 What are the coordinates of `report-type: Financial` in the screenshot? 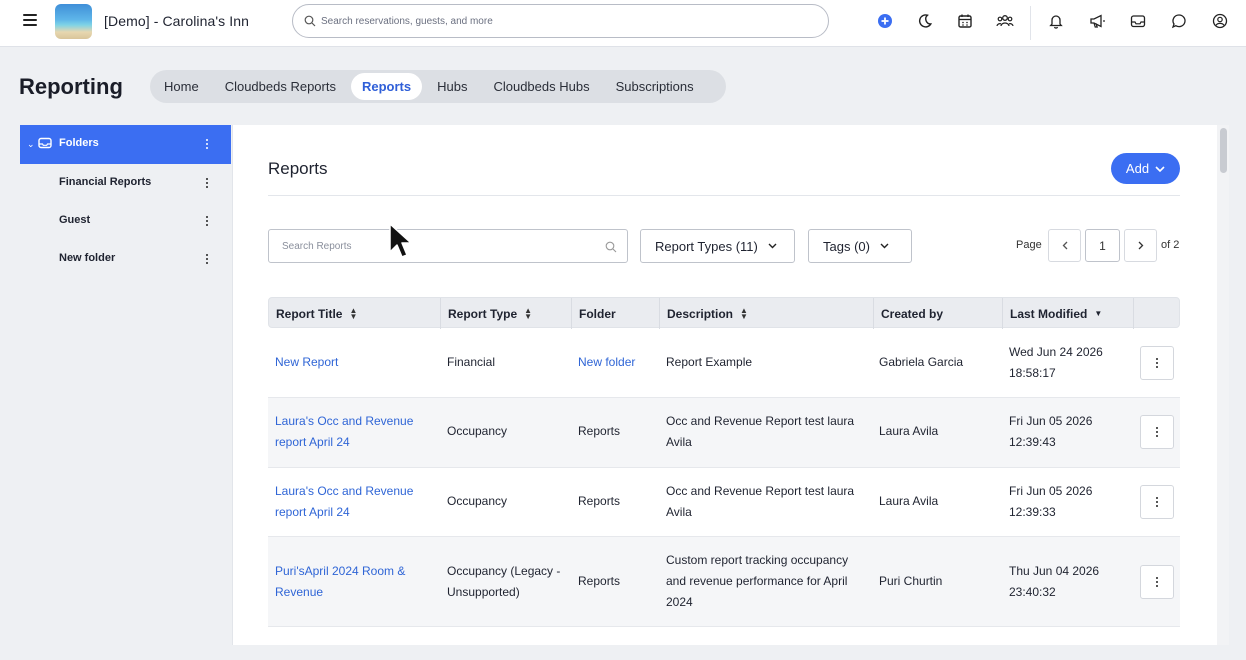 It's located at (471, 362).